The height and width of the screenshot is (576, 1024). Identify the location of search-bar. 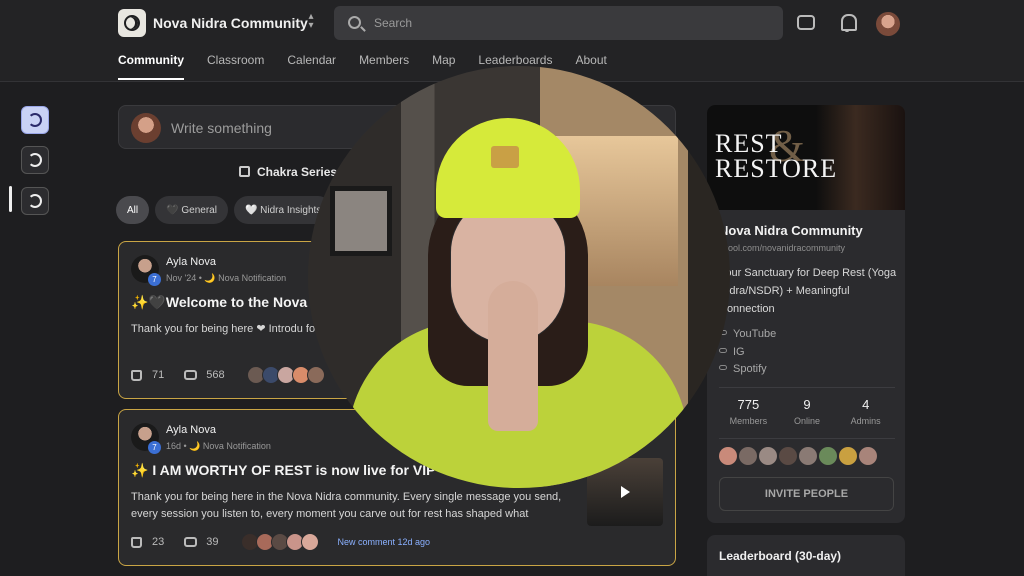
(558, 23).